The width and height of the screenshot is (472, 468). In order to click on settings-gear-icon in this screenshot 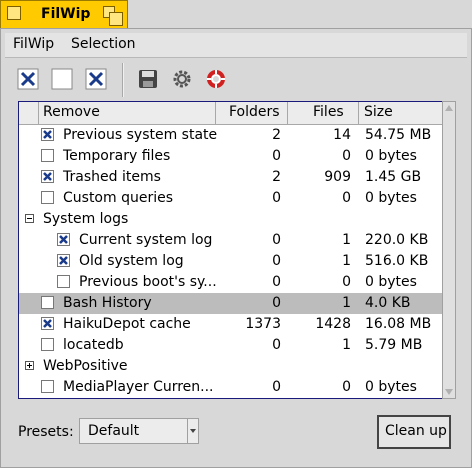, I will do `click(182, 79)`.